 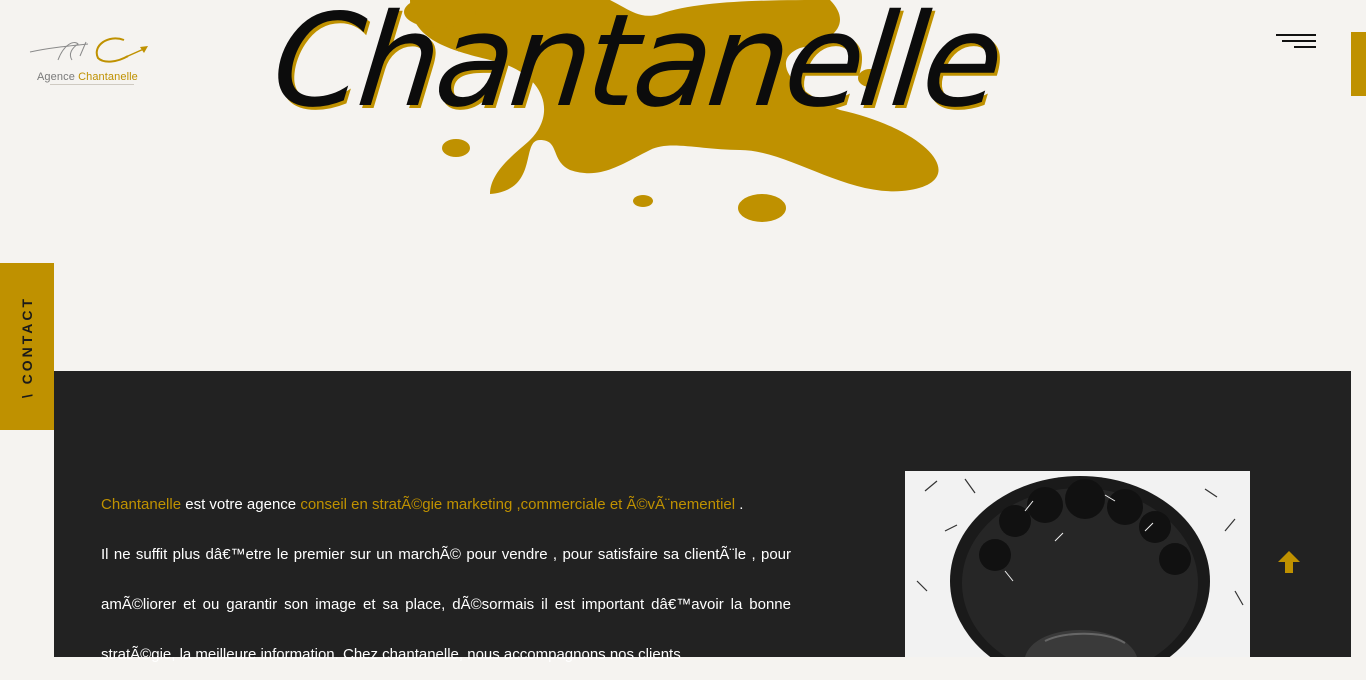 I want to click on contact-tab-label: \ CONTACT, so click(x=27, y=346).